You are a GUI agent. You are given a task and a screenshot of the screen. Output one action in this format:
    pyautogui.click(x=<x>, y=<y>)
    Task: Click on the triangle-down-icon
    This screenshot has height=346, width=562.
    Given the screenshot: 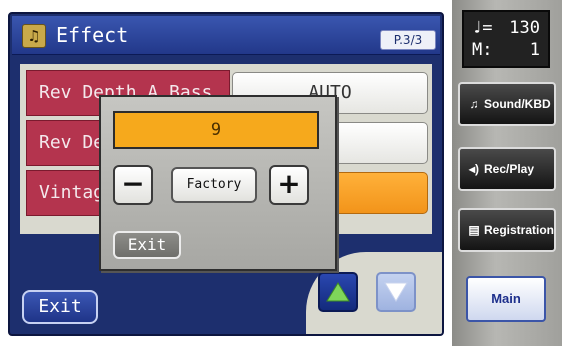 What is the action you would take?
    pyautogui.click(x=396, y=292)
    